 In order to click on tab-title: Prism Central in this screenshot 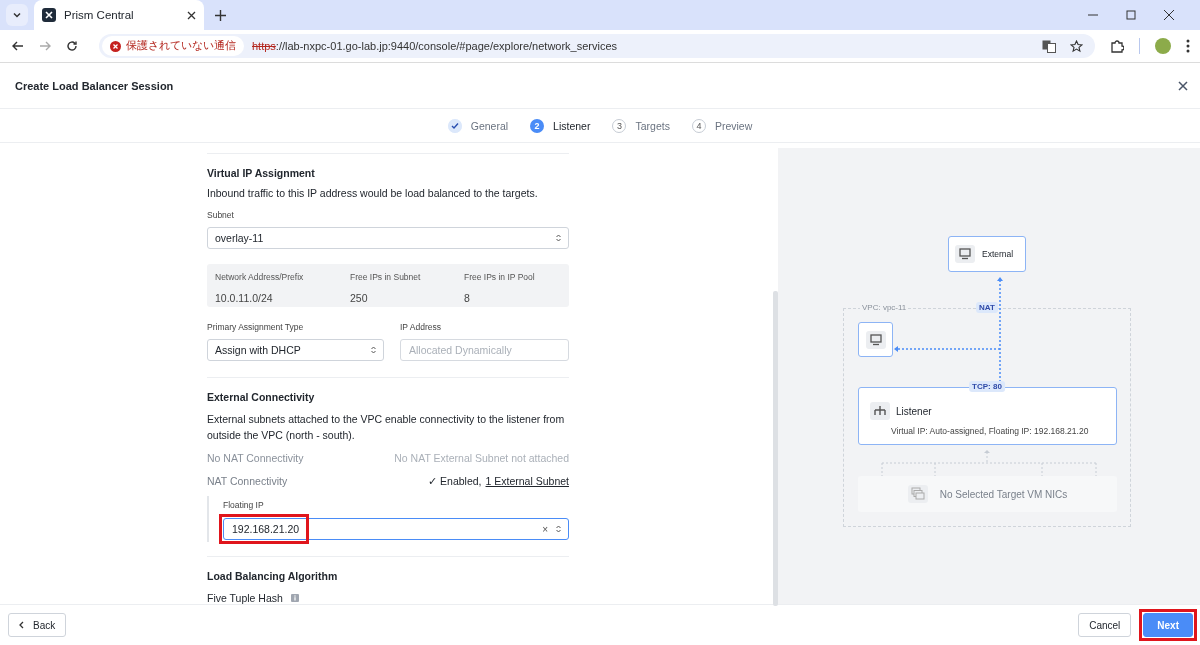, I will do `click(99, 15)`.